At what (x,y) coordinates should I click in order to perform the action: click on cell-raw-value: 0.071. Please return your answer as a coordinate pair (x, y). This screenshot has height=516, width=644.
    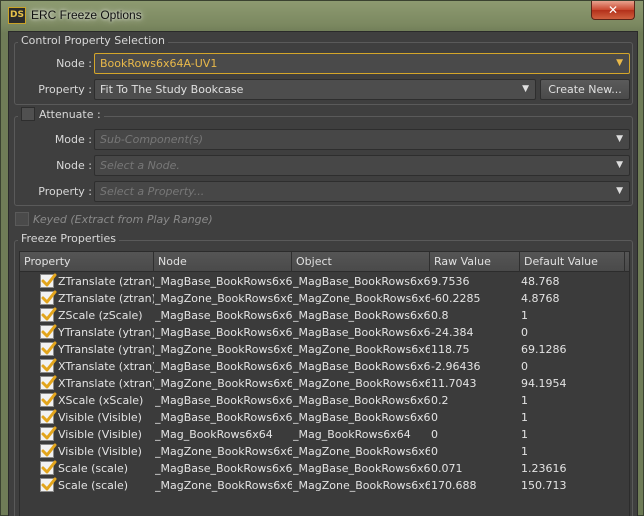
    Looking at the image, I should click on (447, 468).